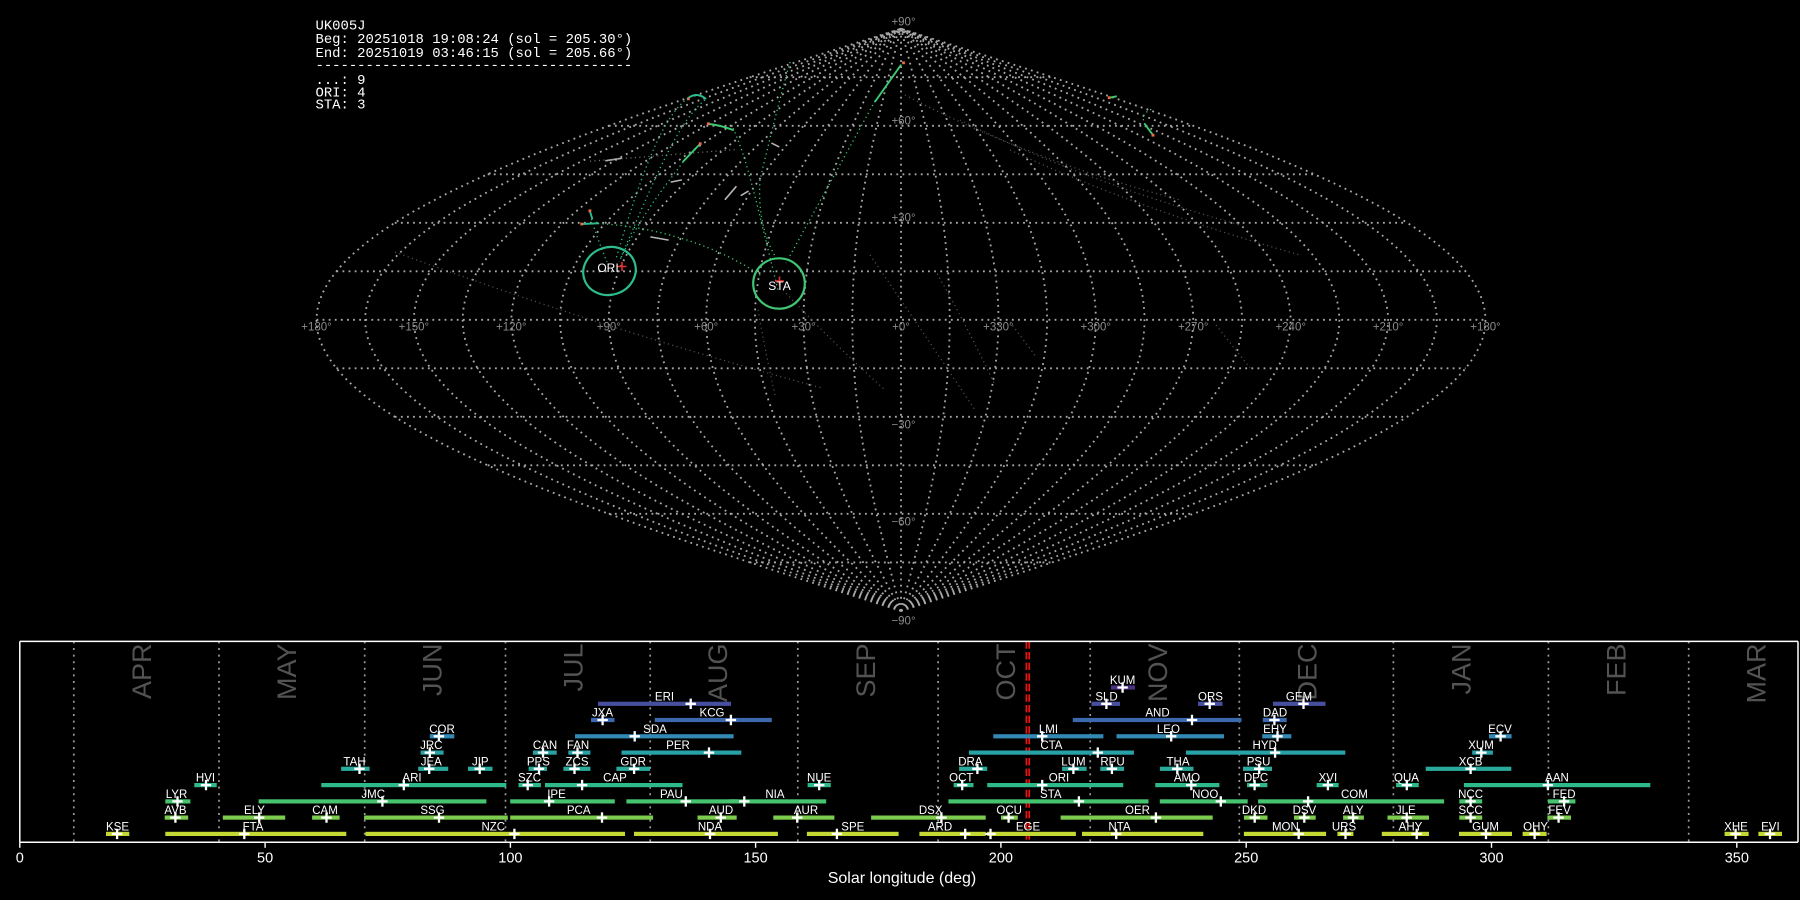 This screenshot has height=900, width=1800. What do you see at coordinates (1178, 762) in the screenshot?
I see `svg-text: THA` at bounding box center [1178, 762].